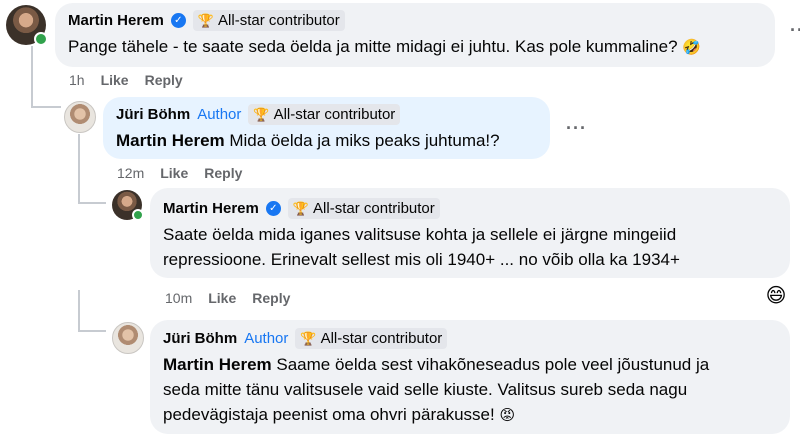 Image resolution: width=800 pixels, height=437 pixels. I want to click on comment-actions: 10m Like Reply, so click(227, 298).